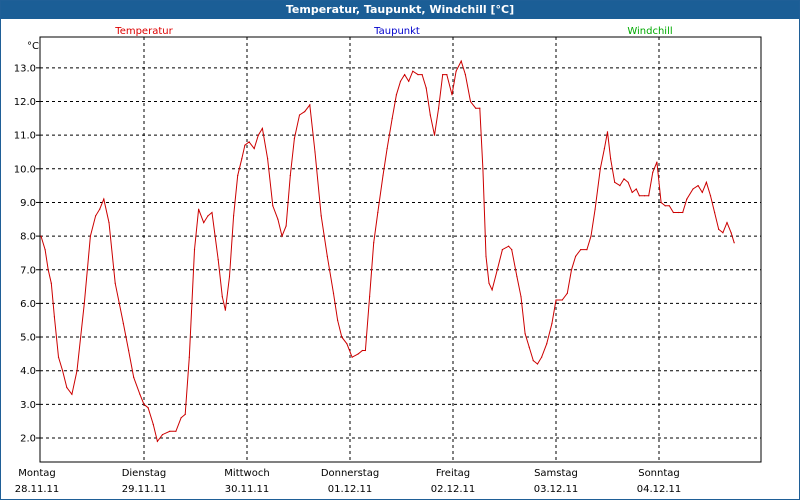  Describe the element at coordinates (143, 31) in the screenshot. I see `legend-item: Temperatur` at that location.